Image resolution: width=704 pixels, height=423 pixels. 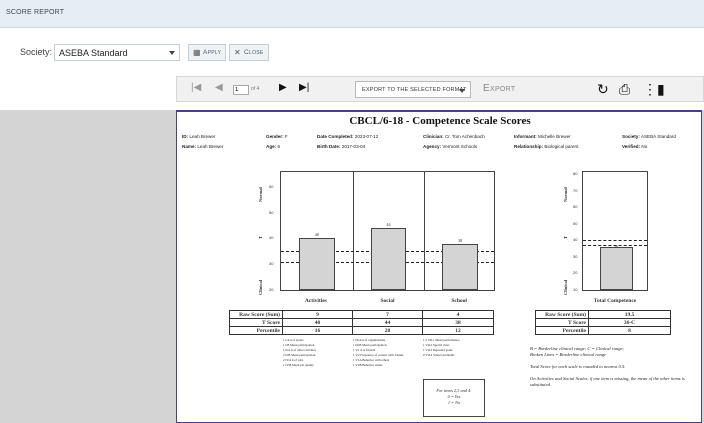 I want to click on apply-button: ▦ Apply, so click(x=207, y=52).